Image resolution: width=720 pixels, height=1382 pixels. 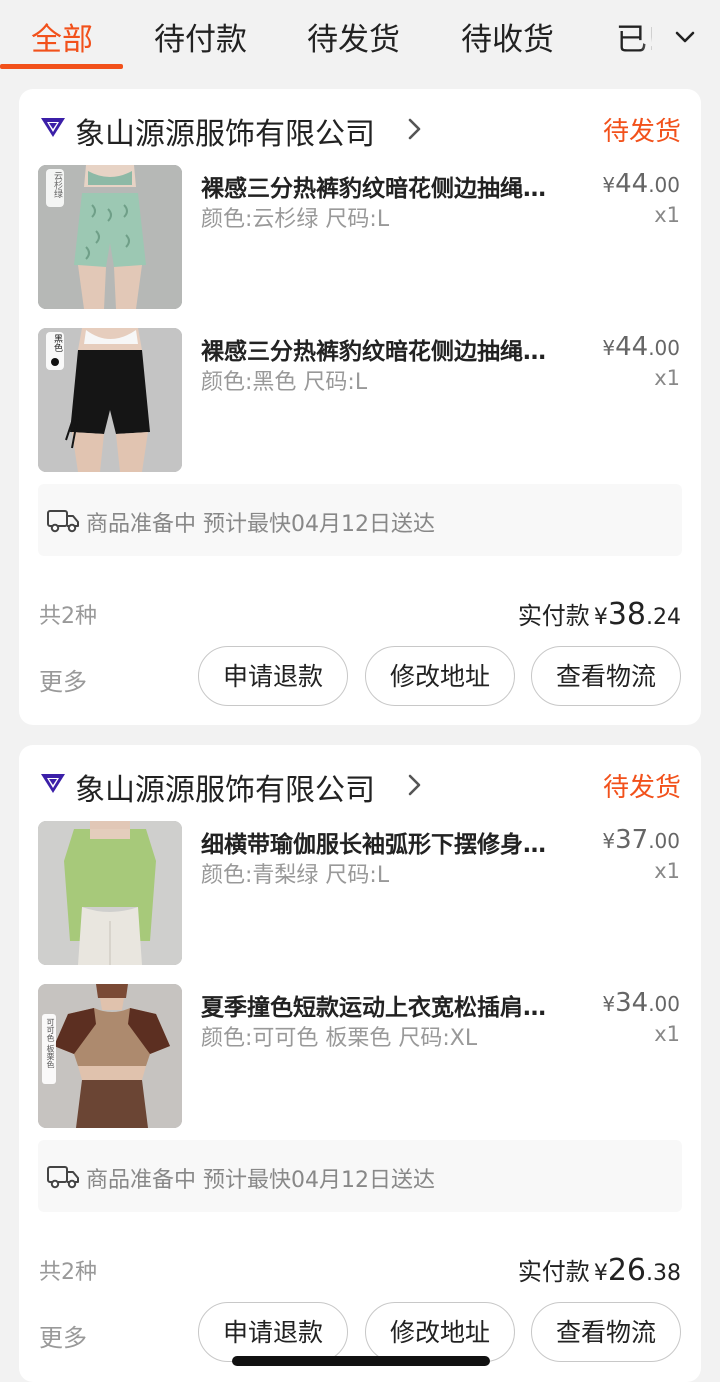 I want to click on item-price: ¥37.00, so click(x=641, y=840).